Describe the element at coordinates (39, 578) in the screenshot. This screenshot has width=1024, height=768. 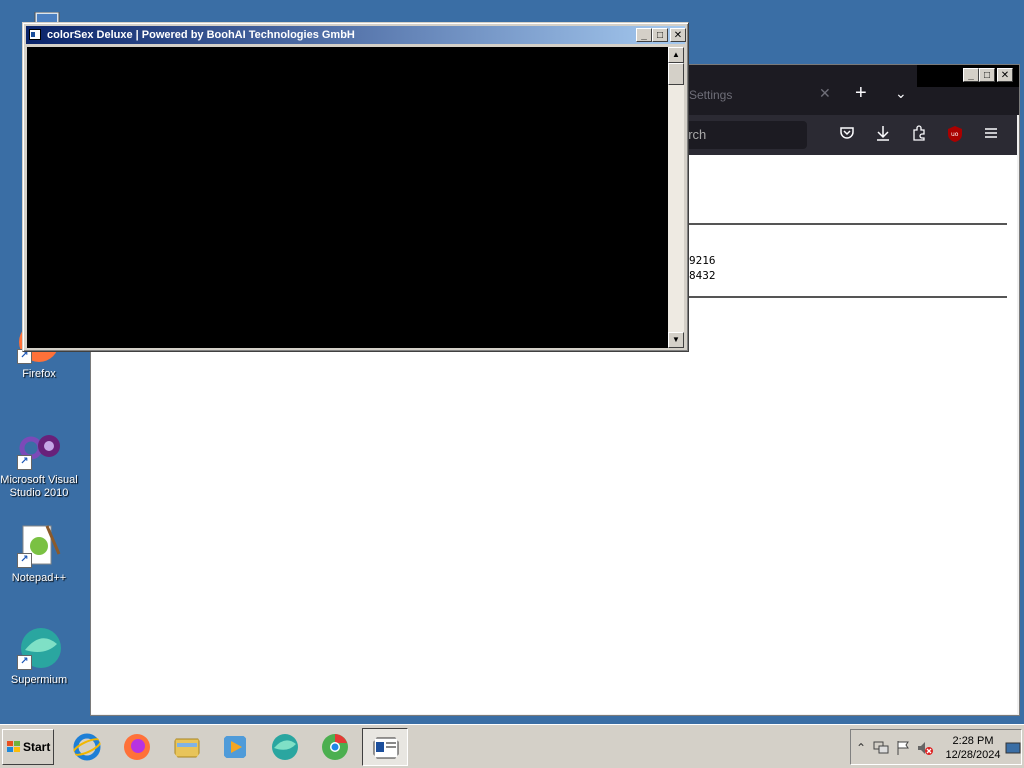
I see `desktop-icon-label: Notepad++` at that location.